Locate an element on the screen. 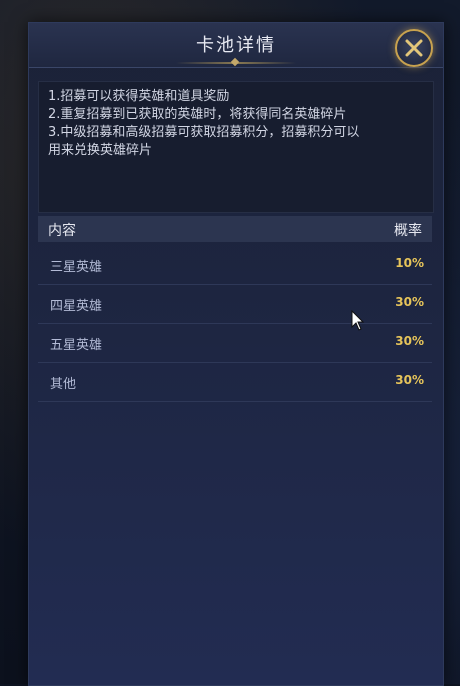  mouse-pointer-icon is located at coordinates (358, 320).